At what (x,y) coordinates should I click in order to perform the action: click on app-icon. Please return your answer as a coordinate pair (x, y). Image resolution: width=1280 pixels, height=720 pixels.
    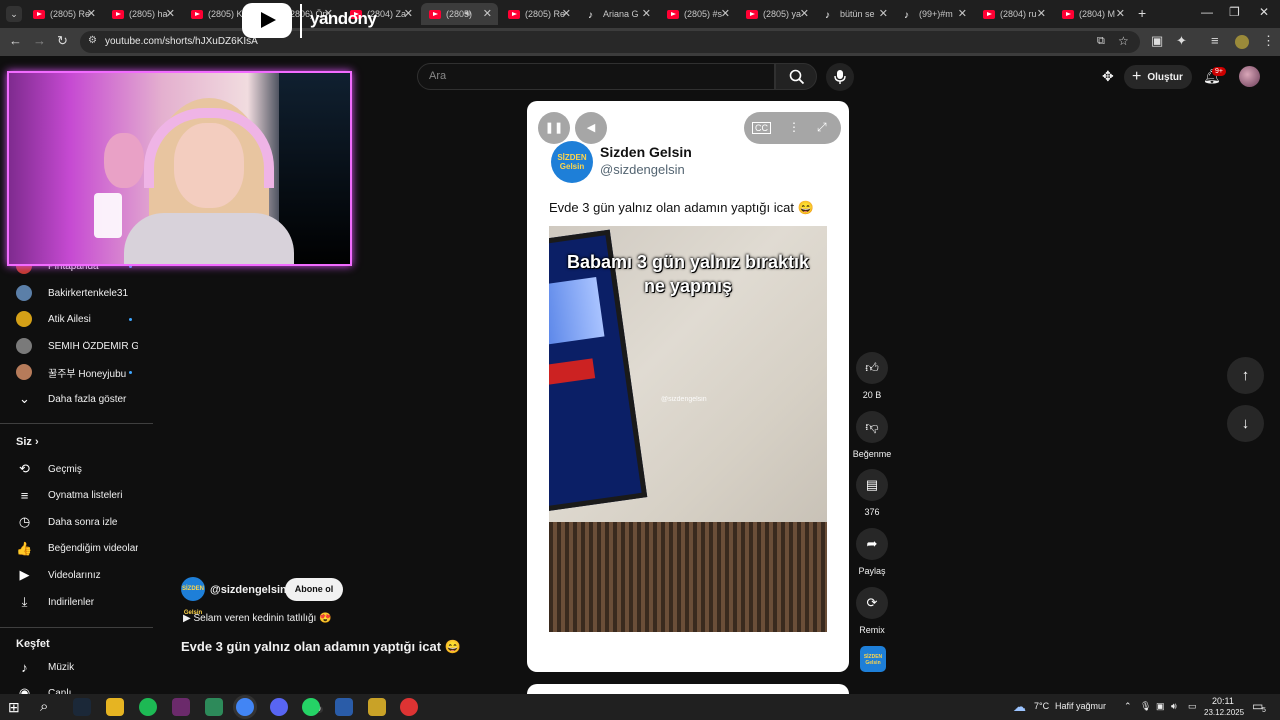
    Looking at the image, I should click on (214, 707).